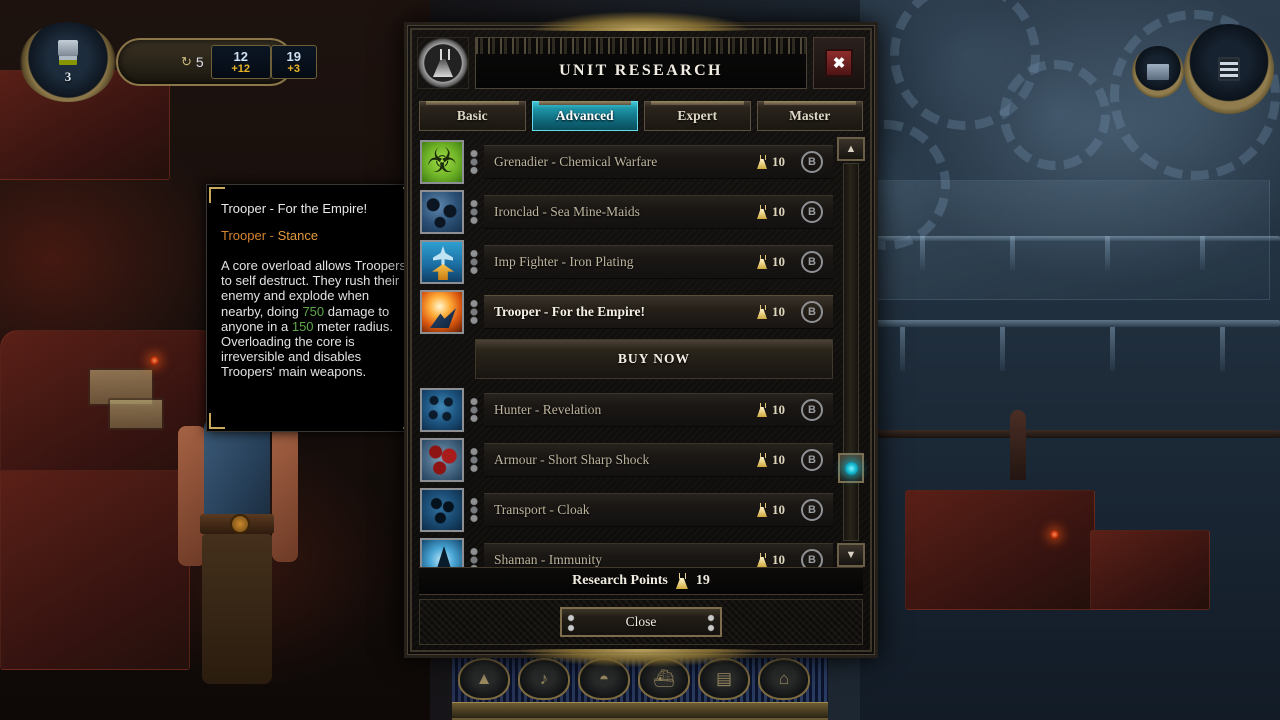  I want to click on population-value: 5, so click(199, 62).